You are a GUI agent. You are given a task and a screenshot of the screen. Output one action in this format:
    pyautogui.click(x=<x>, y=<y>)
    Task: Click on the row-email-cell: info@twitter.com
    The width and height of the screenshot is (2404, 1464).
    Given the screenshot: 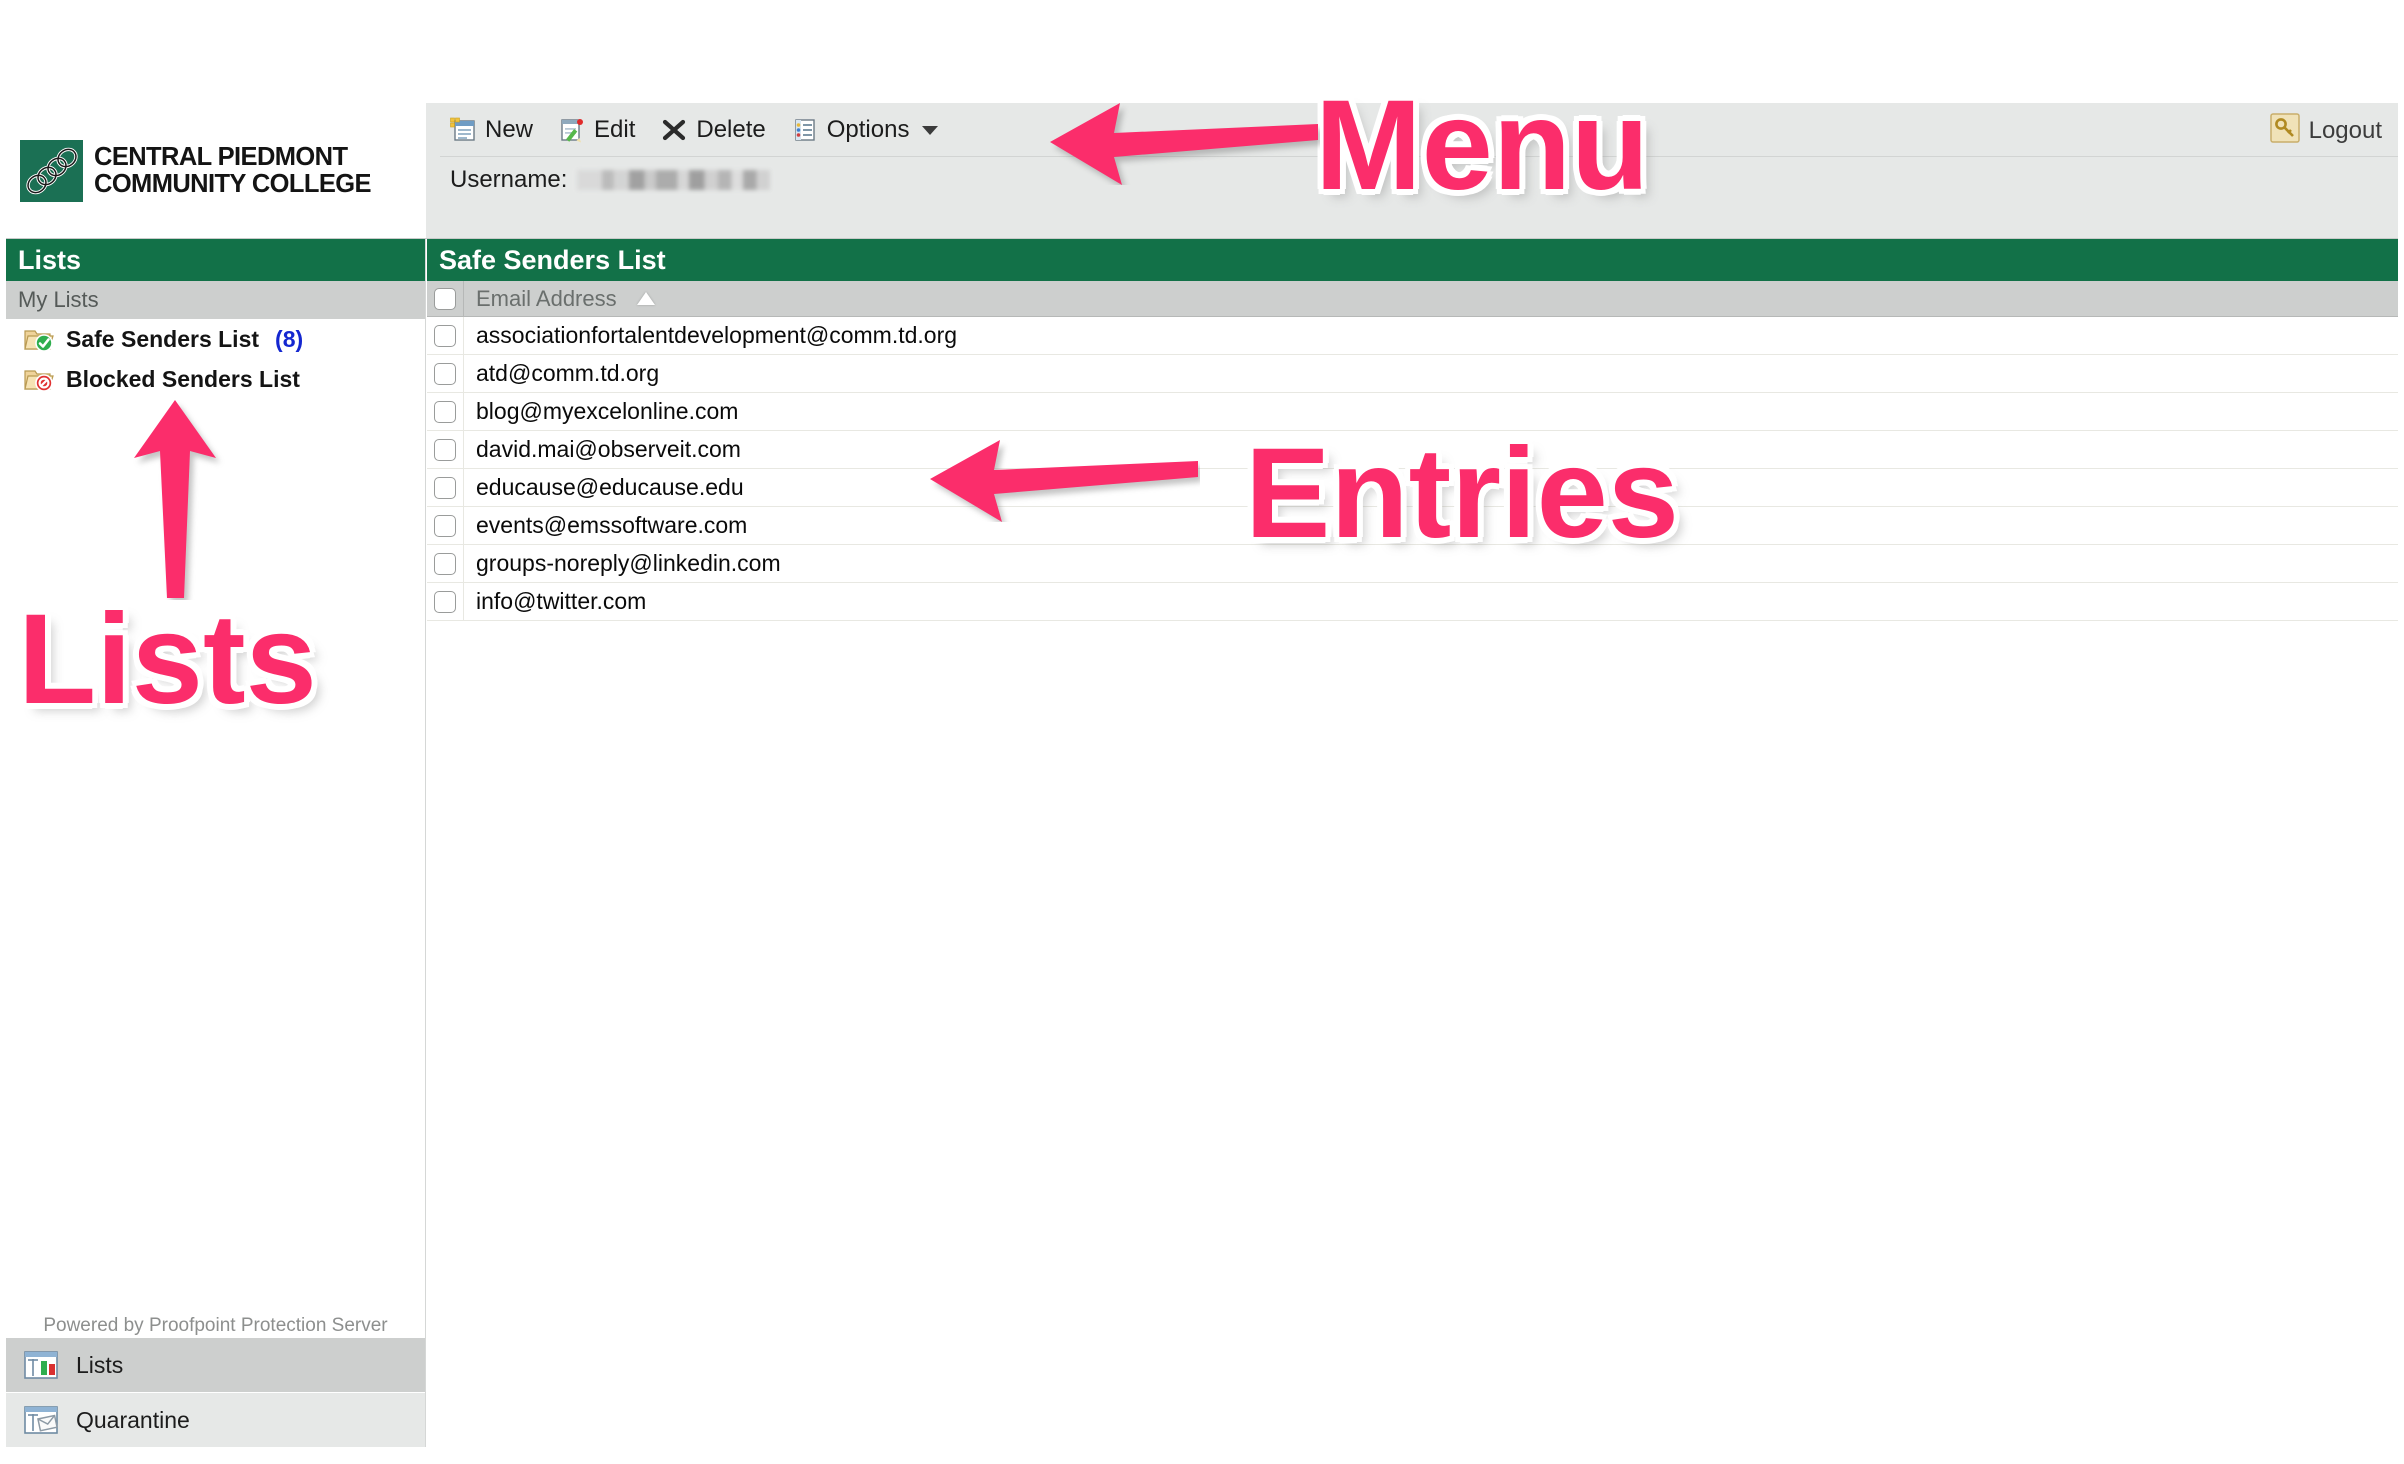 What is the action you would take?
    pyautogui.click(x=1430, y=601)
    